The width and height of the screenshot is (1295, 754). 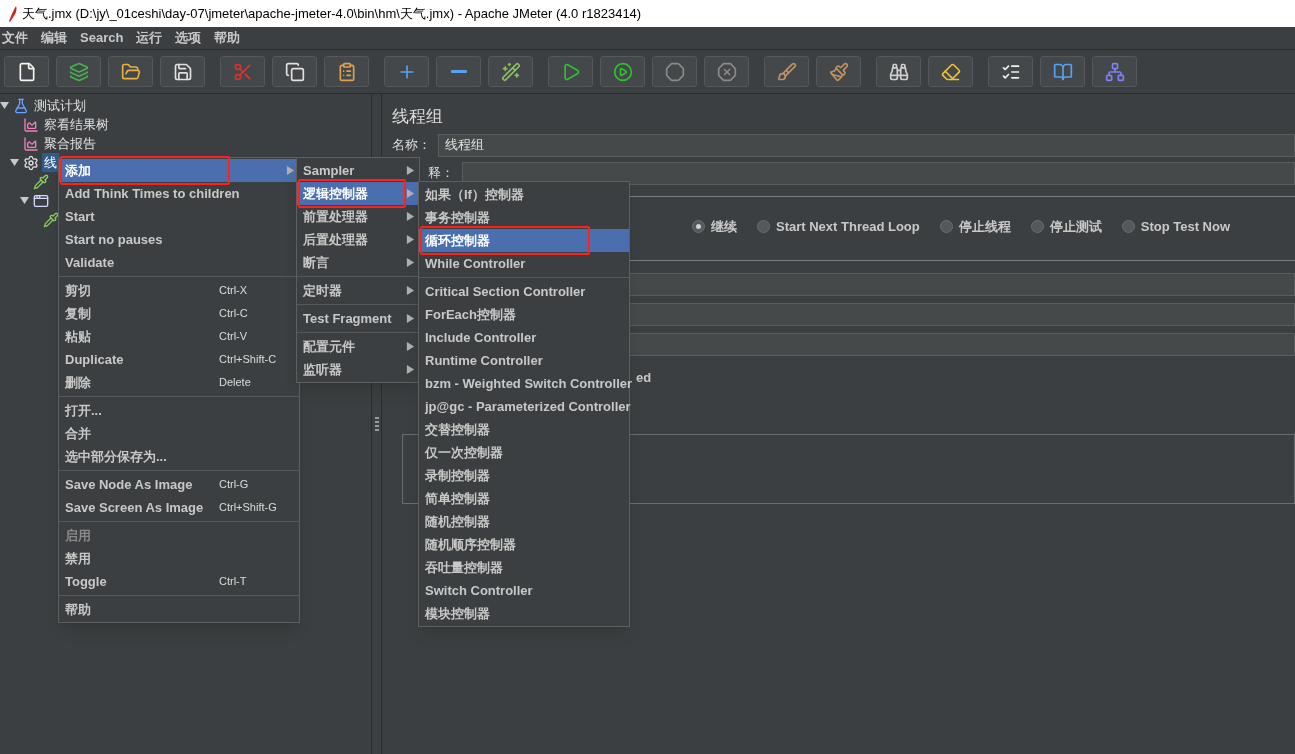 I want to click on menu-item: 吞吐量控制器, so click(x=524, y=567).